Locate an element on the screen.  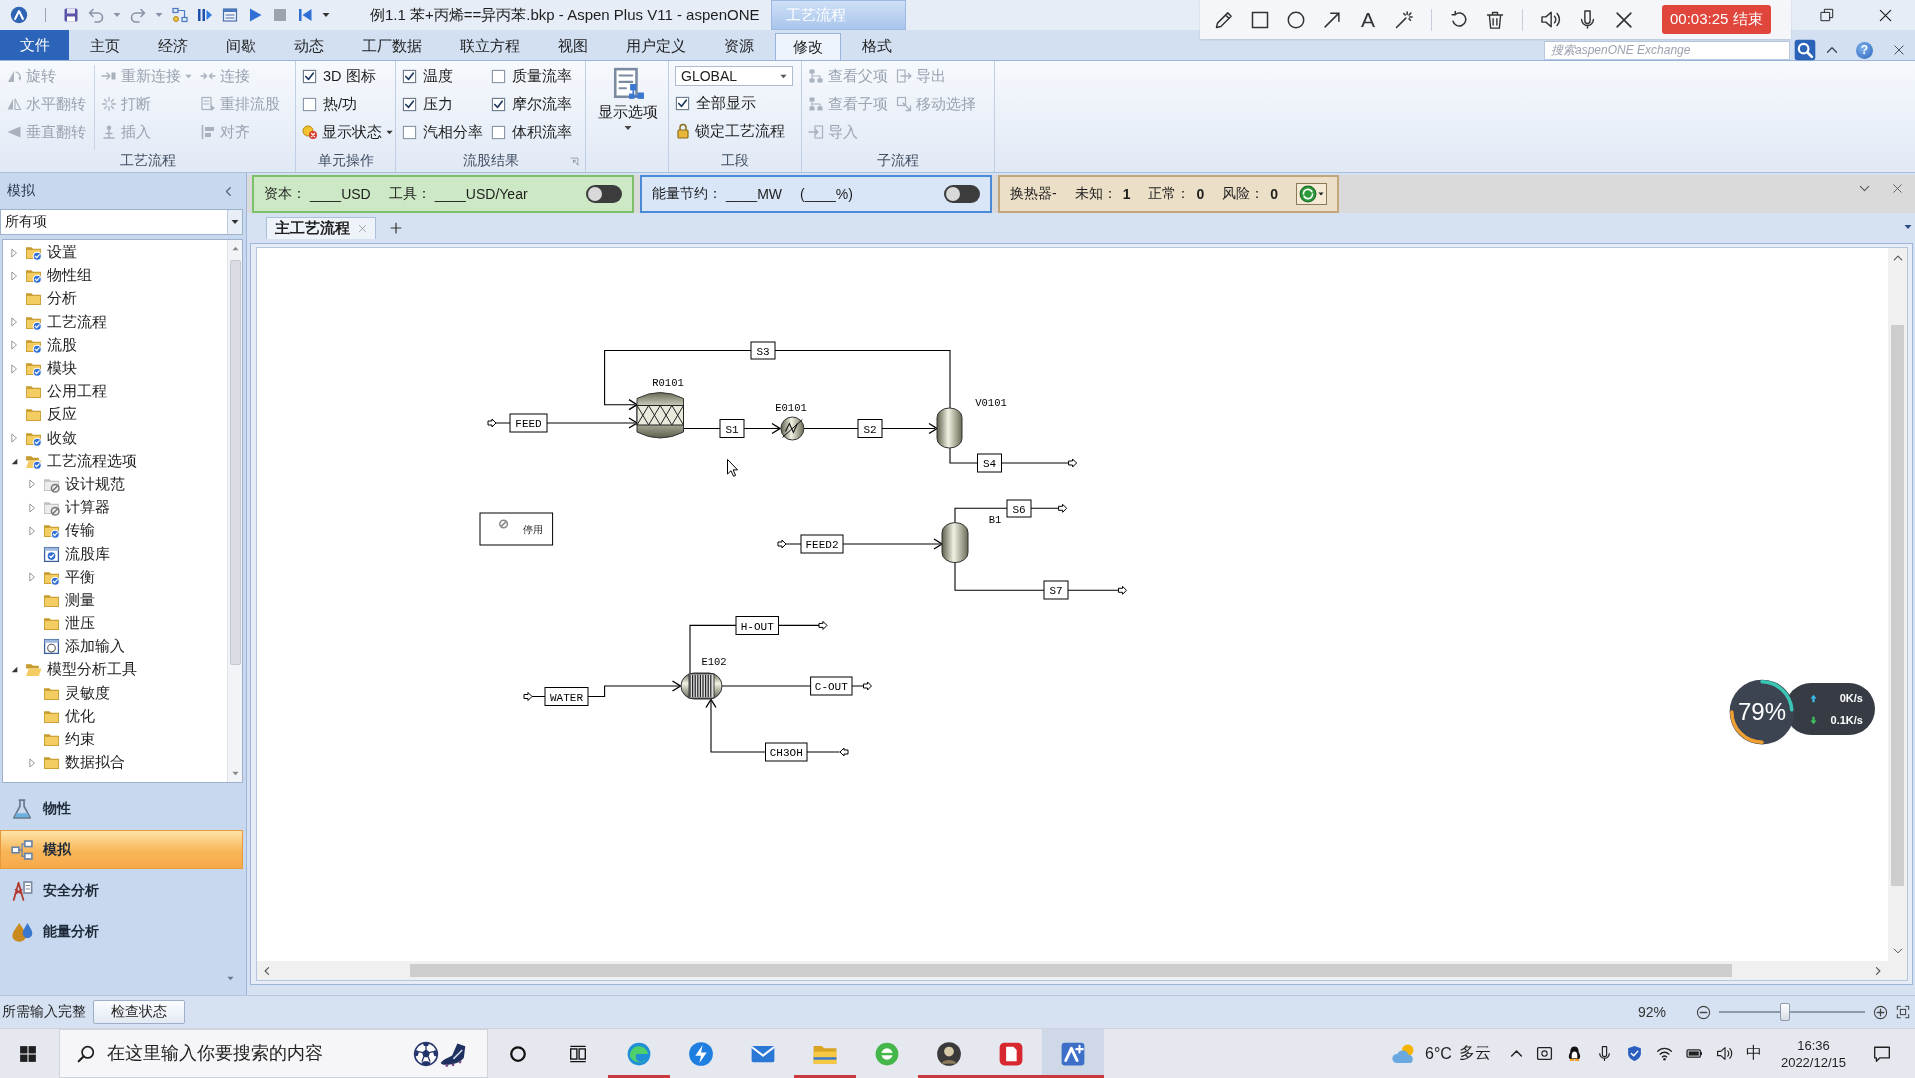
check-status-button: 检查状态 is located at coordinates (139, 1012).